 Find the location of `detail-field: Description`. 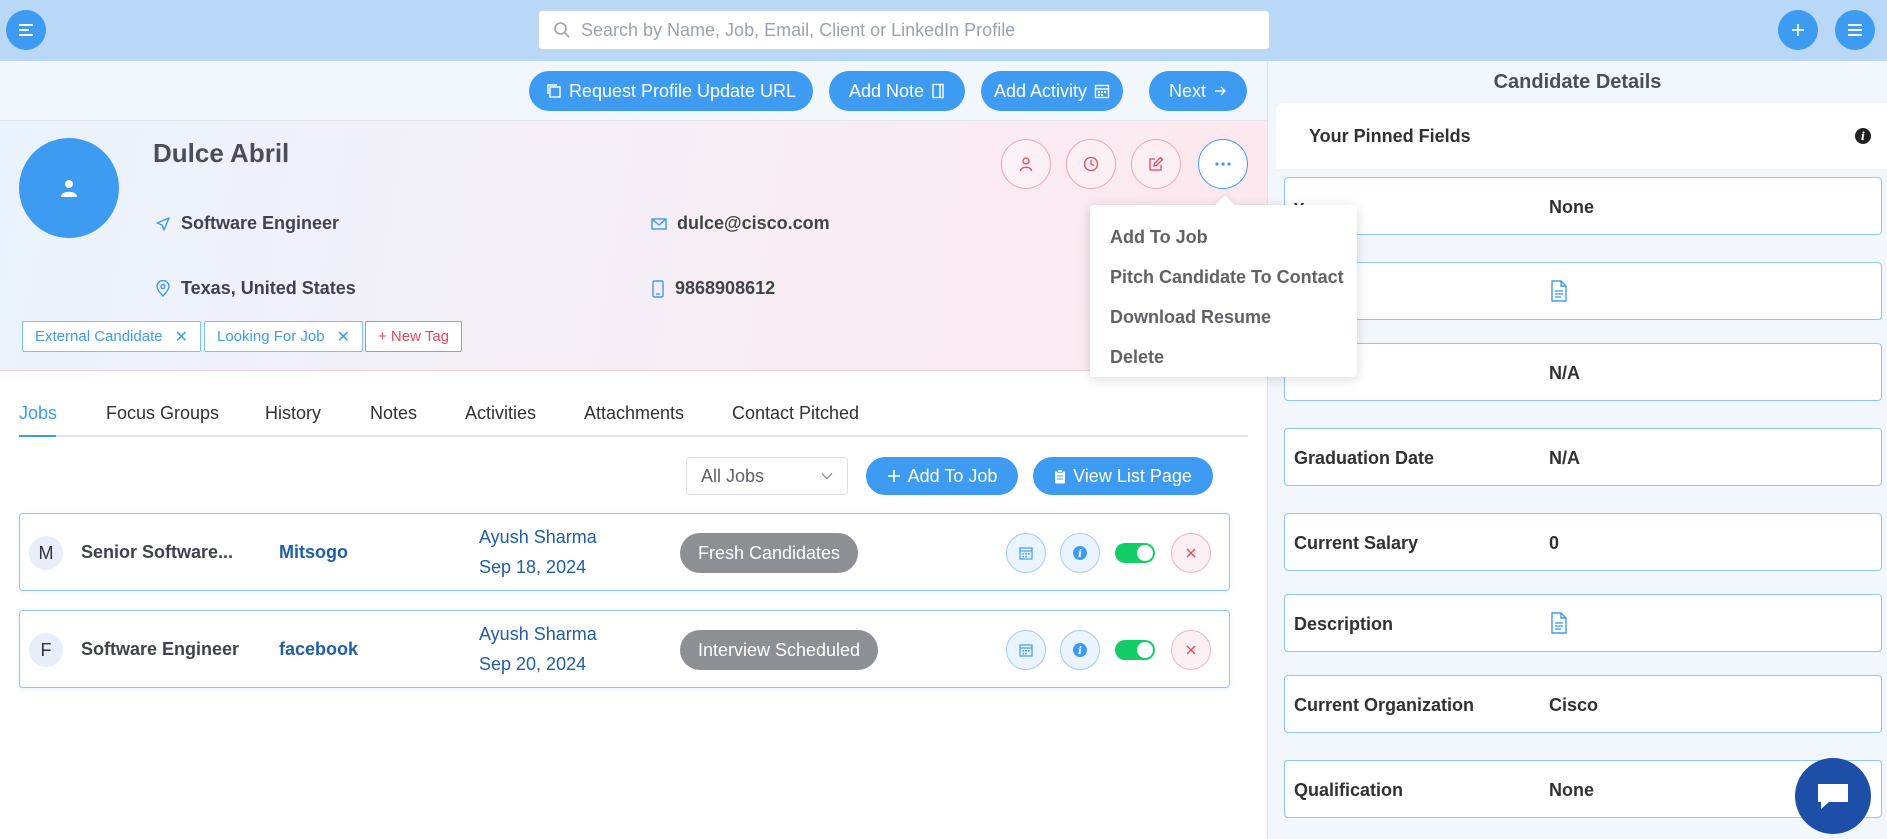

detail-field: Description is located at coordinates (1583, 623).